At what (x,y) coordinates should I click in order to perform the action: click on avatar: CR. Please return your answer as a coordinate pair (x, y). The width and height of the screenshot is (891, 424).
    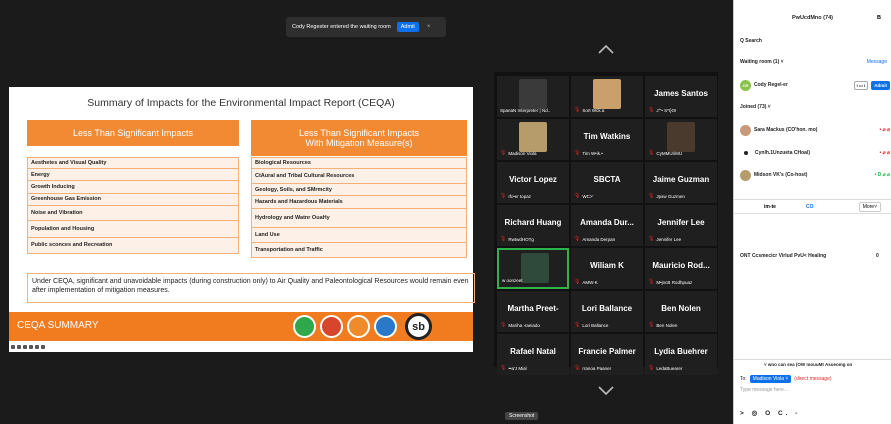
    Looking at the image, I should click on (745, 85).